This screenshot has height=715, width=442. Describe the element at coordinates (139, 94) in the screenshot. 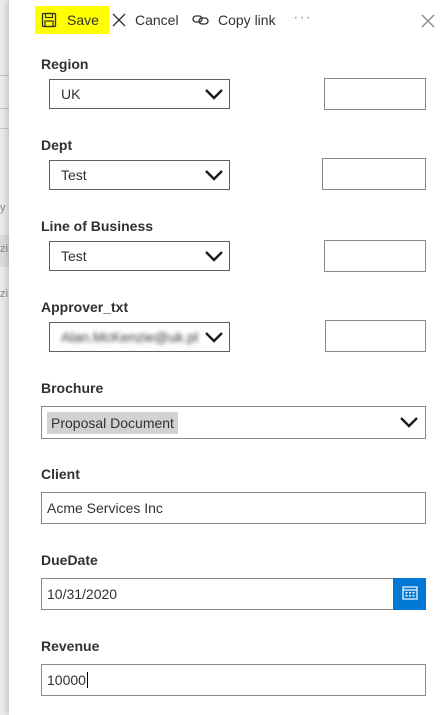

I see `region-dropdown: UK` at that location.